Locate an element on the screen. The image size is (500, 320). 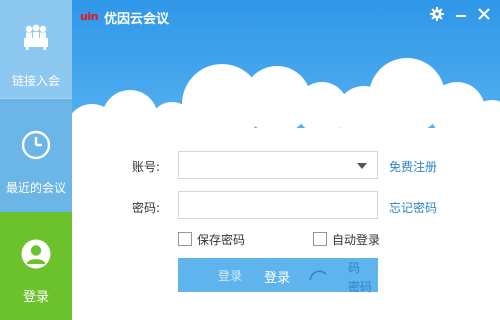
forgot-password-link: 忘记密码 is located at coordinates (413, 207).